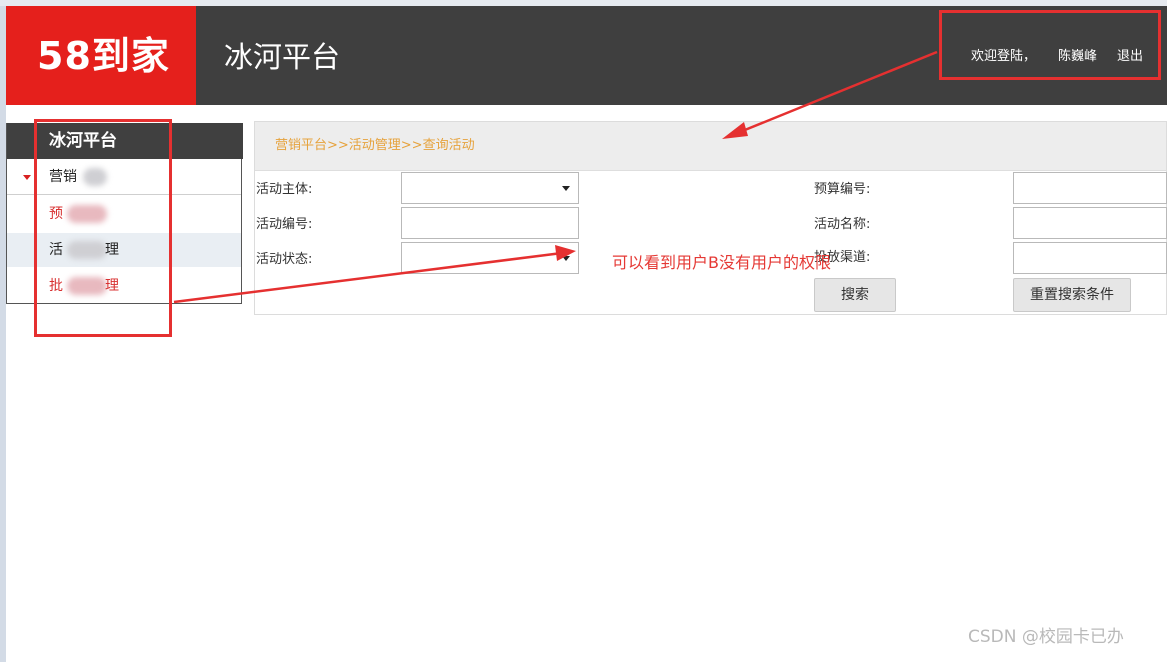  What do you see at coordinates (490, 188) in the screenshot?
I see `activity-subject-select` at bounding box center [490, 188].